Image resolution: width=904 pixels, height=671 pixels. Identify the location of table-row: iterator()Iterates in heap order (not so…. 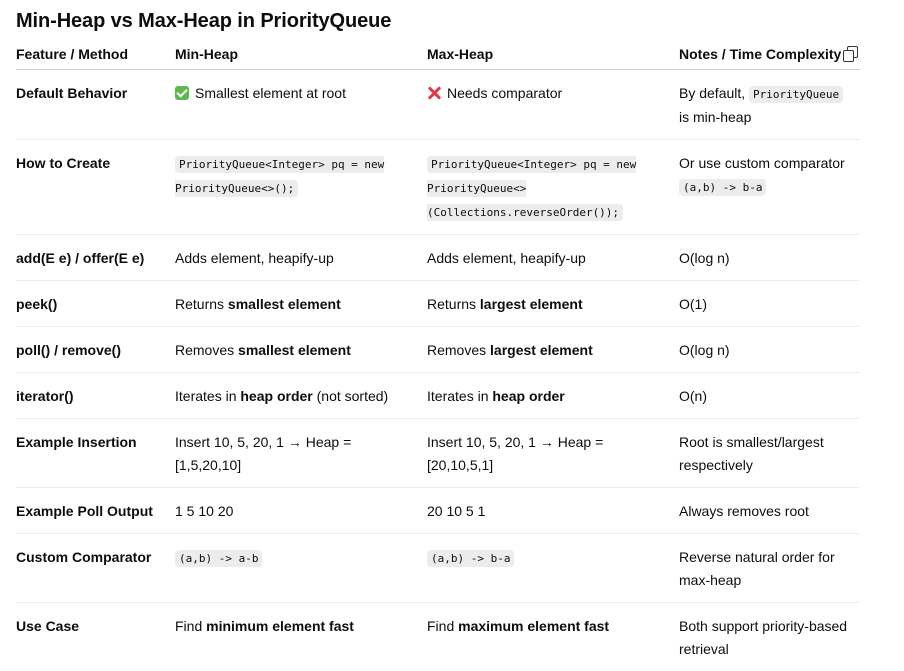
(438, 396).